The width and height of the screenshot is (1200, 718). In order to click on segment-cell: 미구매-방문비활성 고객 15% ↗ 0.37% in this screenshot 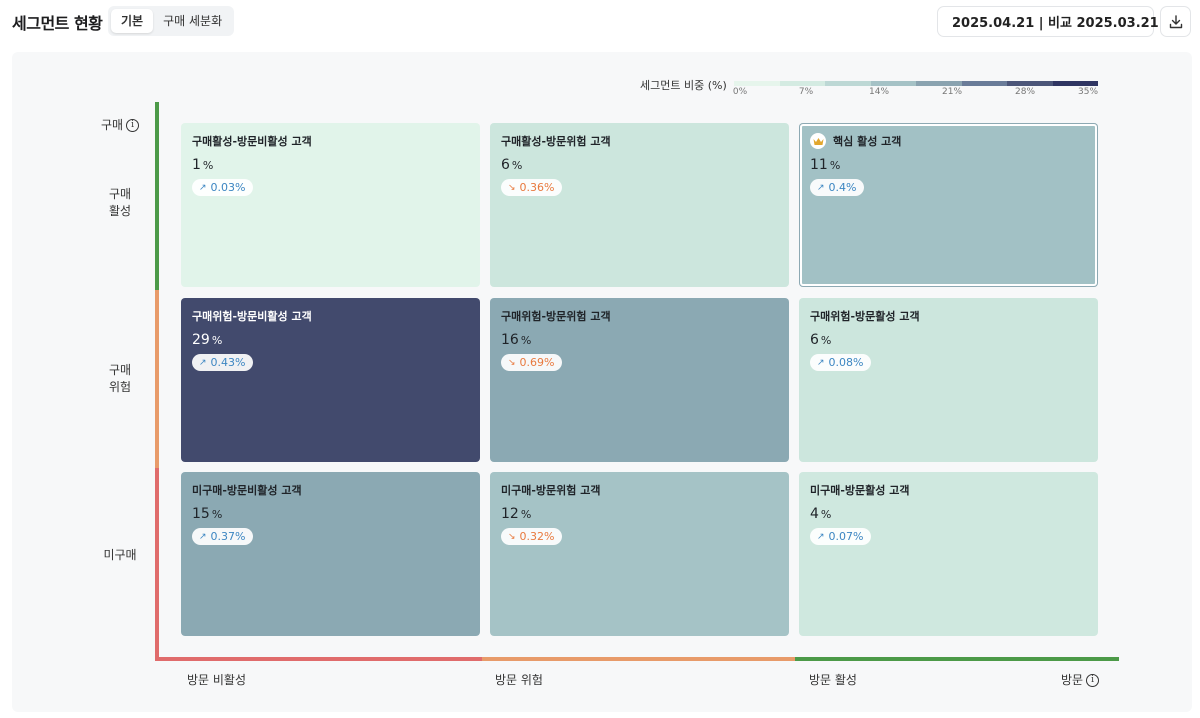, I will do `click(330, 554)`.